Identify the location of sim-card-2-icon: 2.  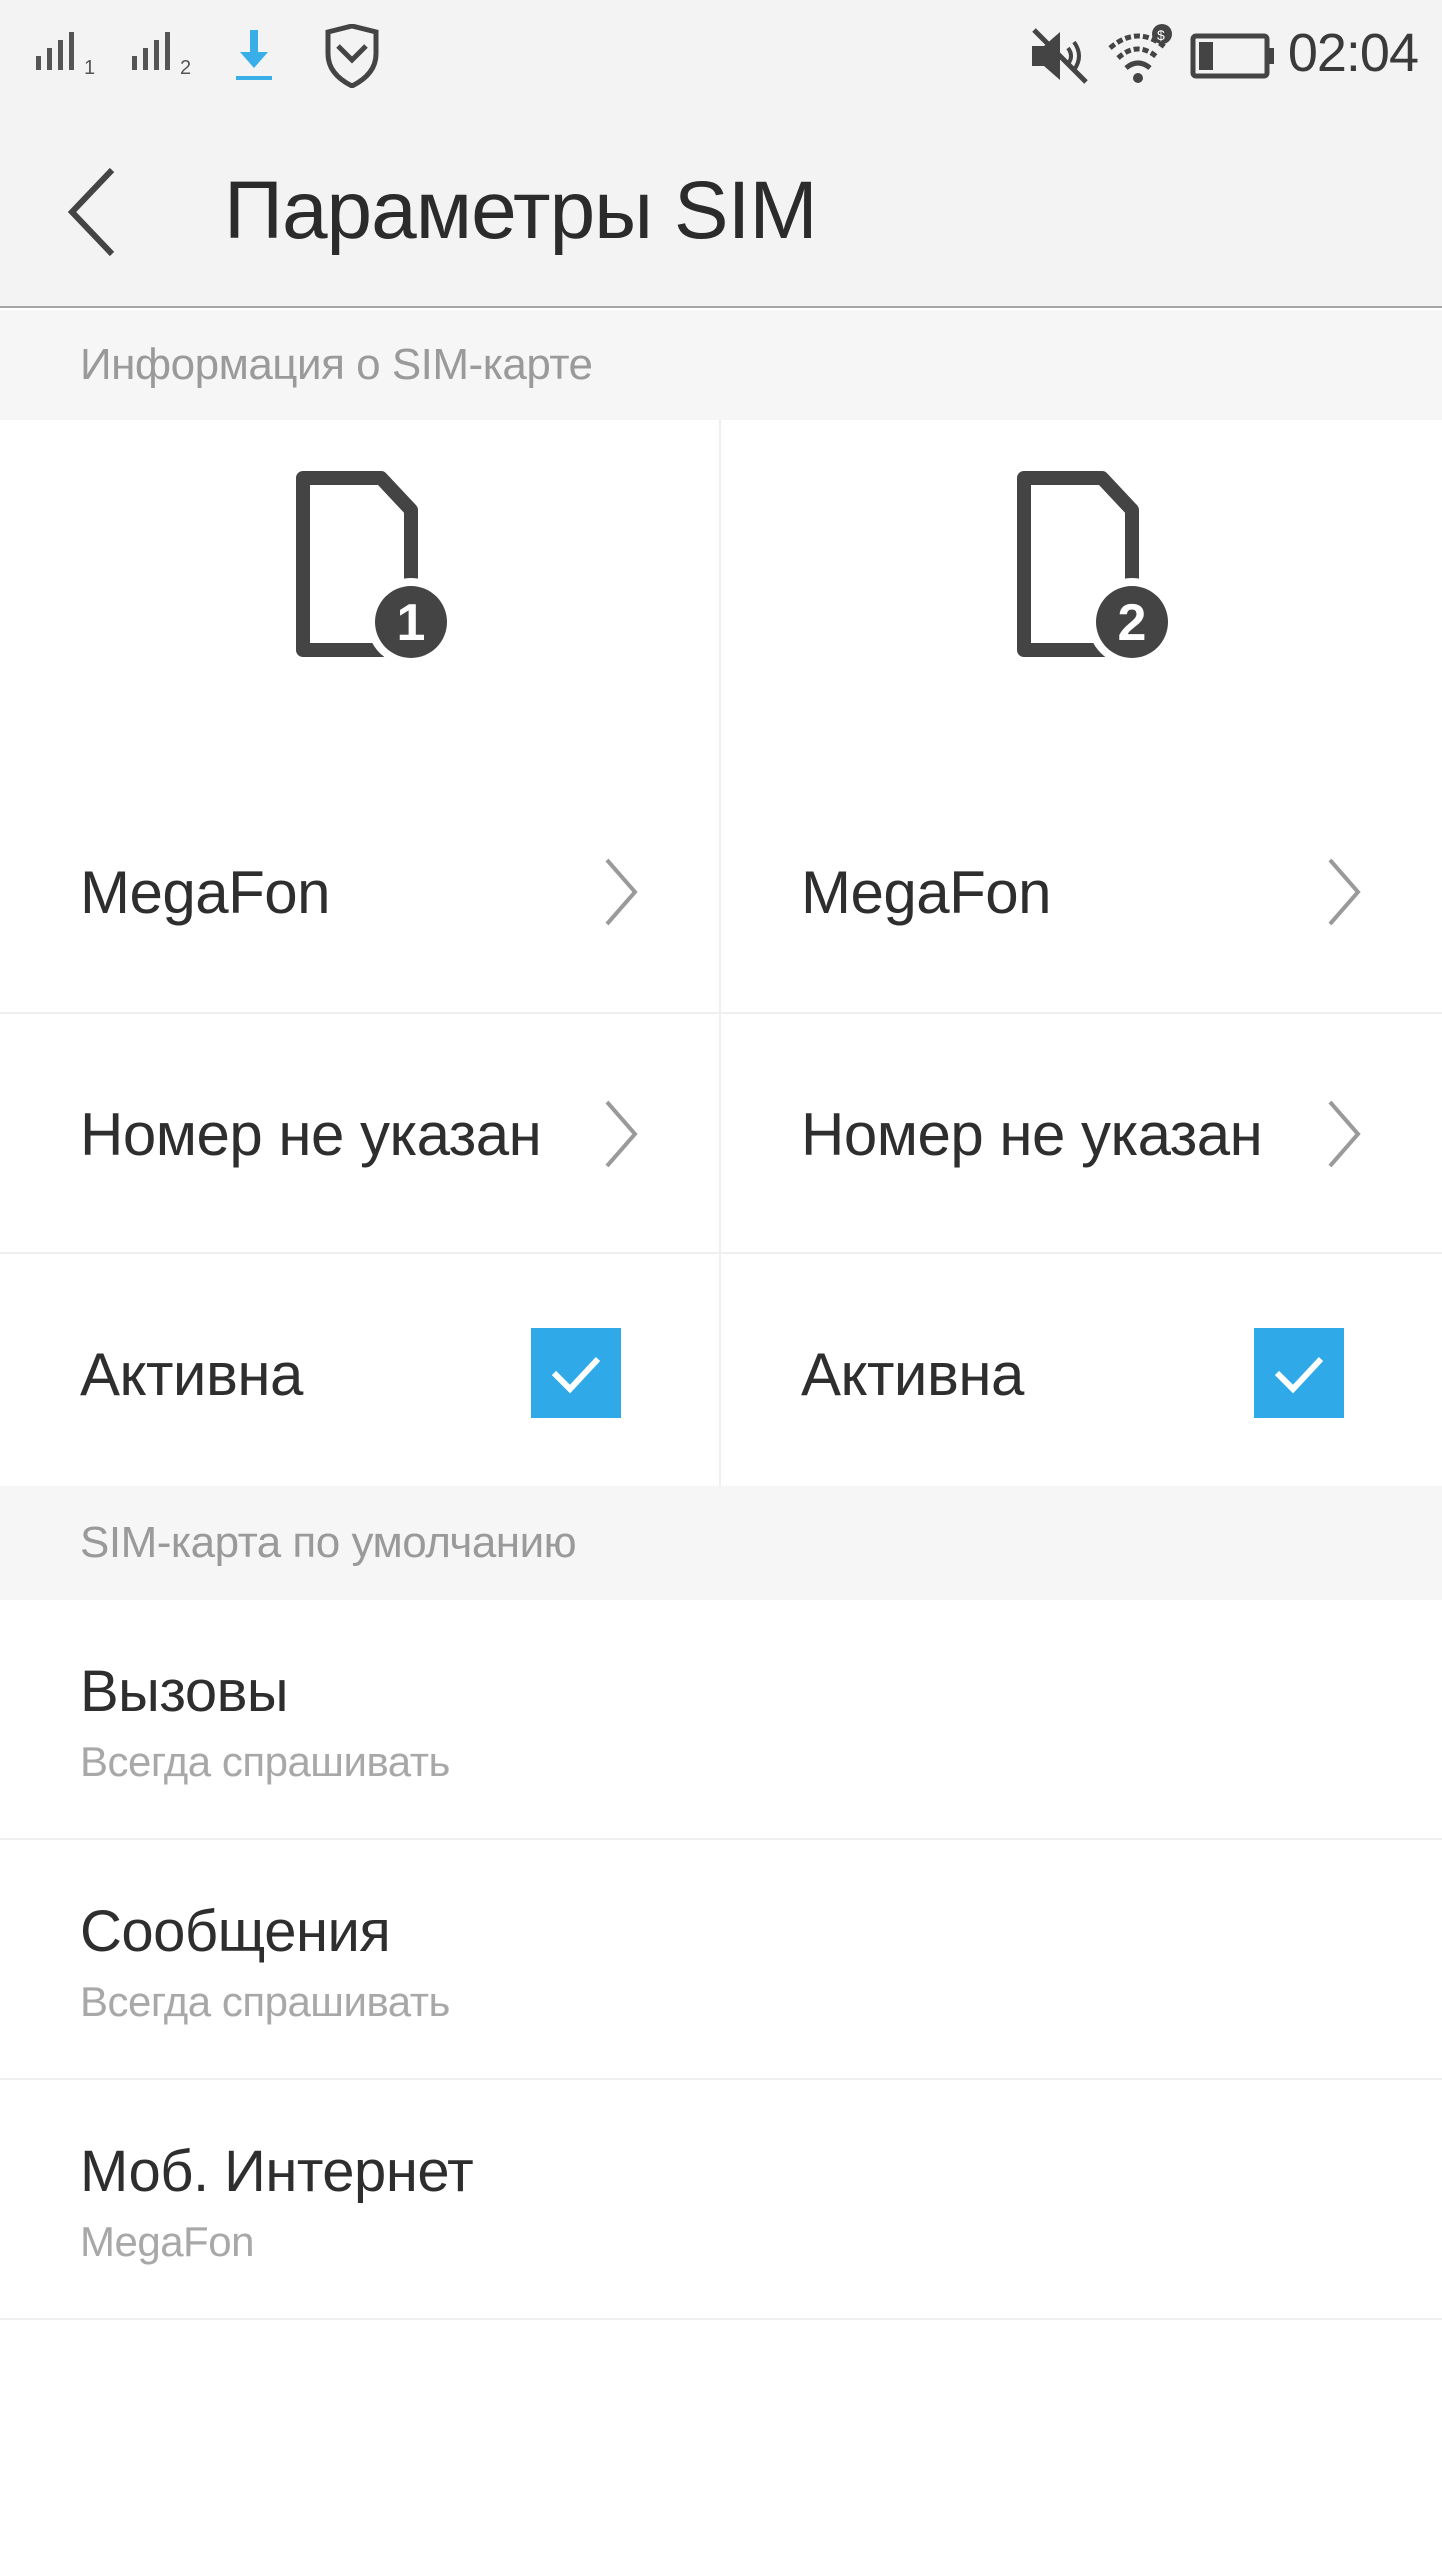
(1081, 568).